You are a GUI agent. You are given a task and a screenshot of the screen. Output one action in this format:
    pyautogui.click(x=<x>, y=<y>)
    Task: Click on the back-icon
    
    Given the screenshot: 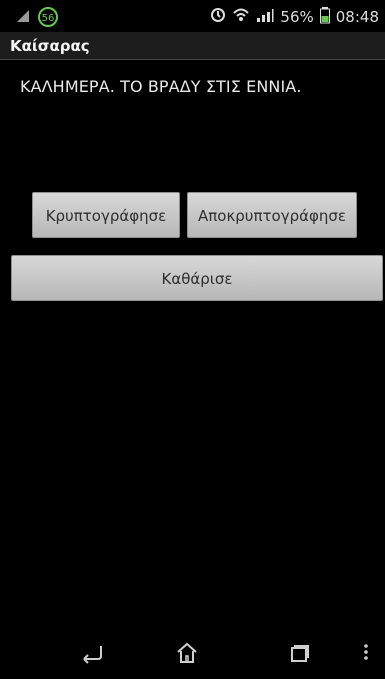 What is the action you would take?
    pyautogui.click(x=92, y=655)
    